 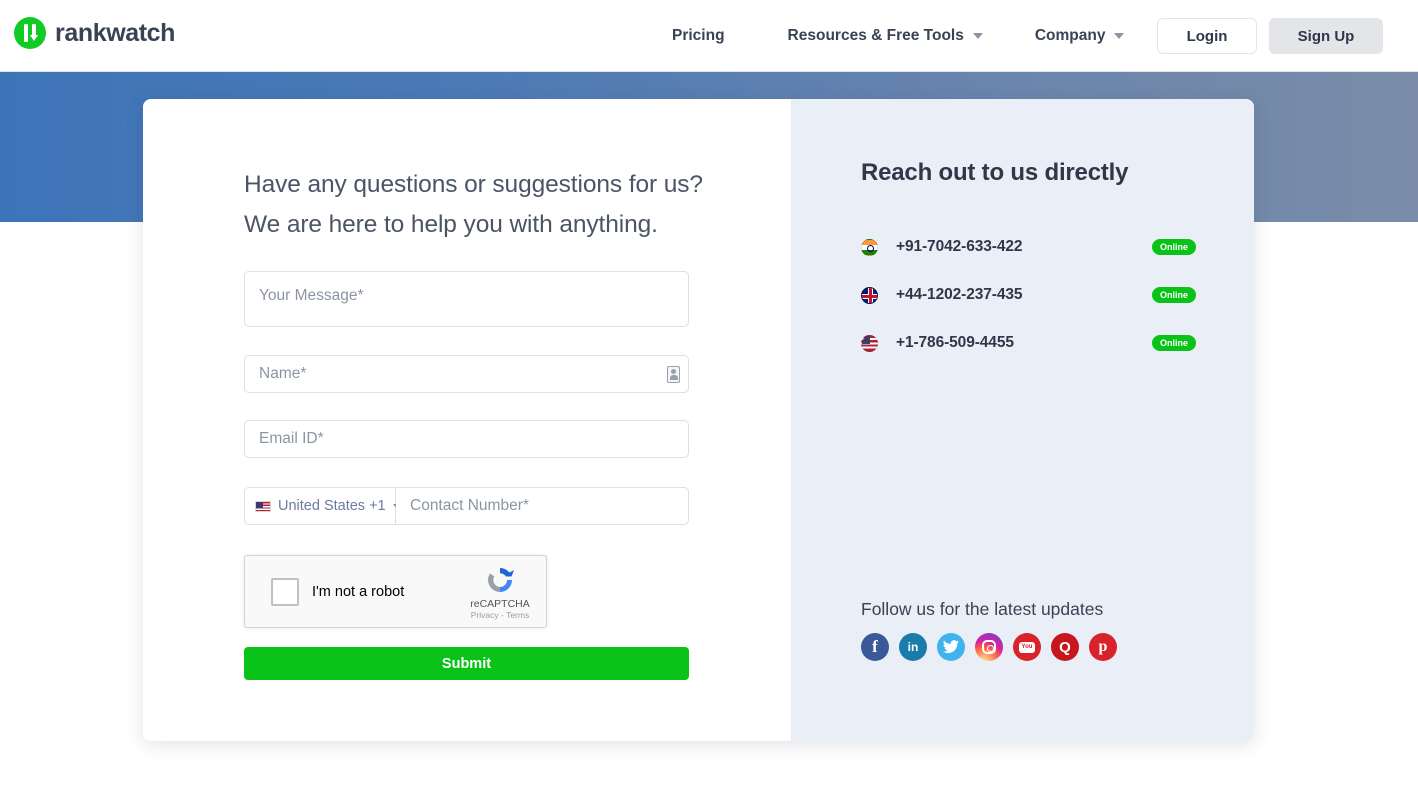 I want to click on country-code-select: United States +1, so click(x=322, y=506).